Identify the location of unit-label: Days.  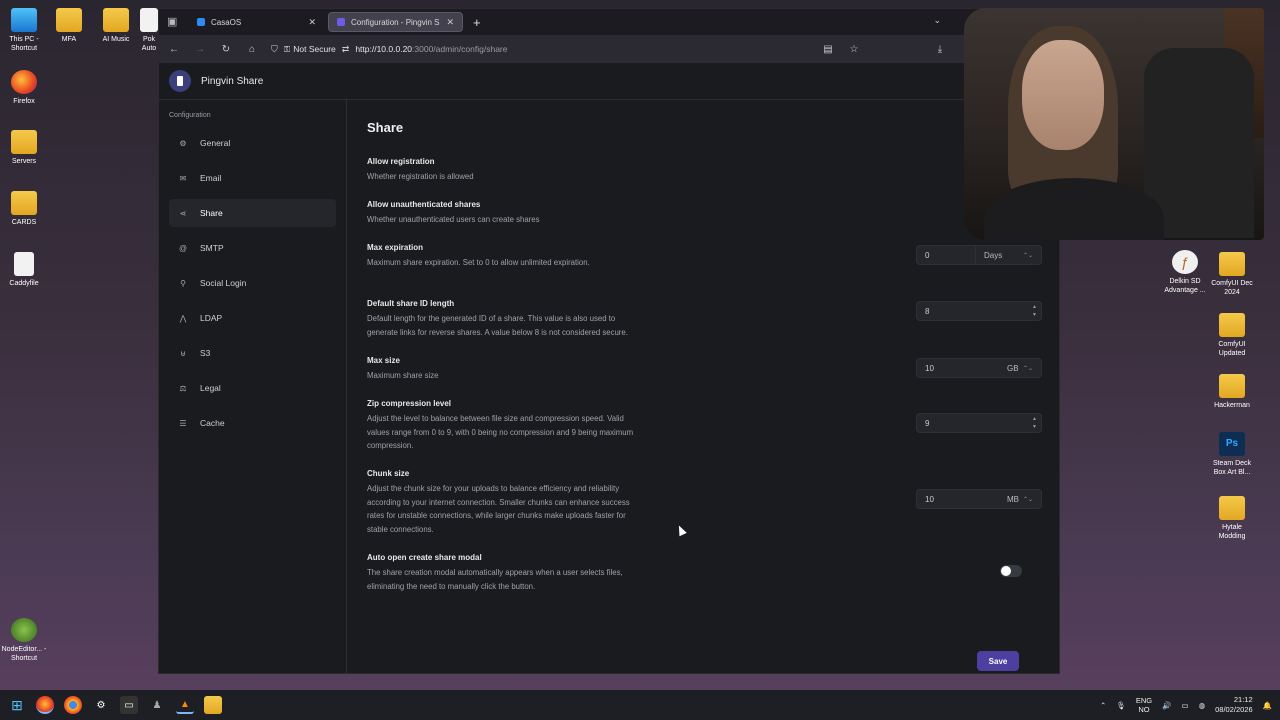
(993, 255).